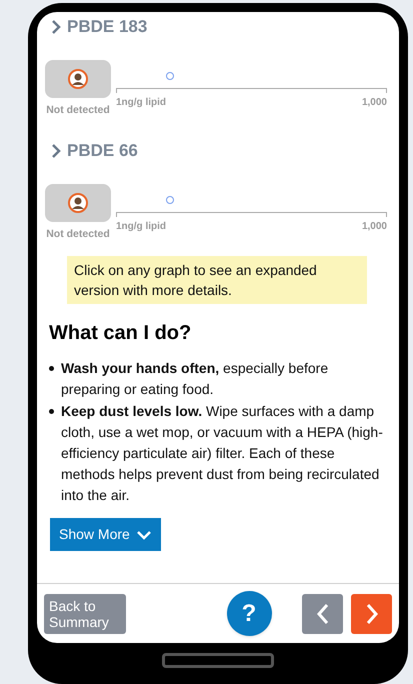 This screenshot has height=684, width=413. Describe the element at coordinates (107, 27) in the screenshot. I see `result-heading: PBDE 183` at that location.